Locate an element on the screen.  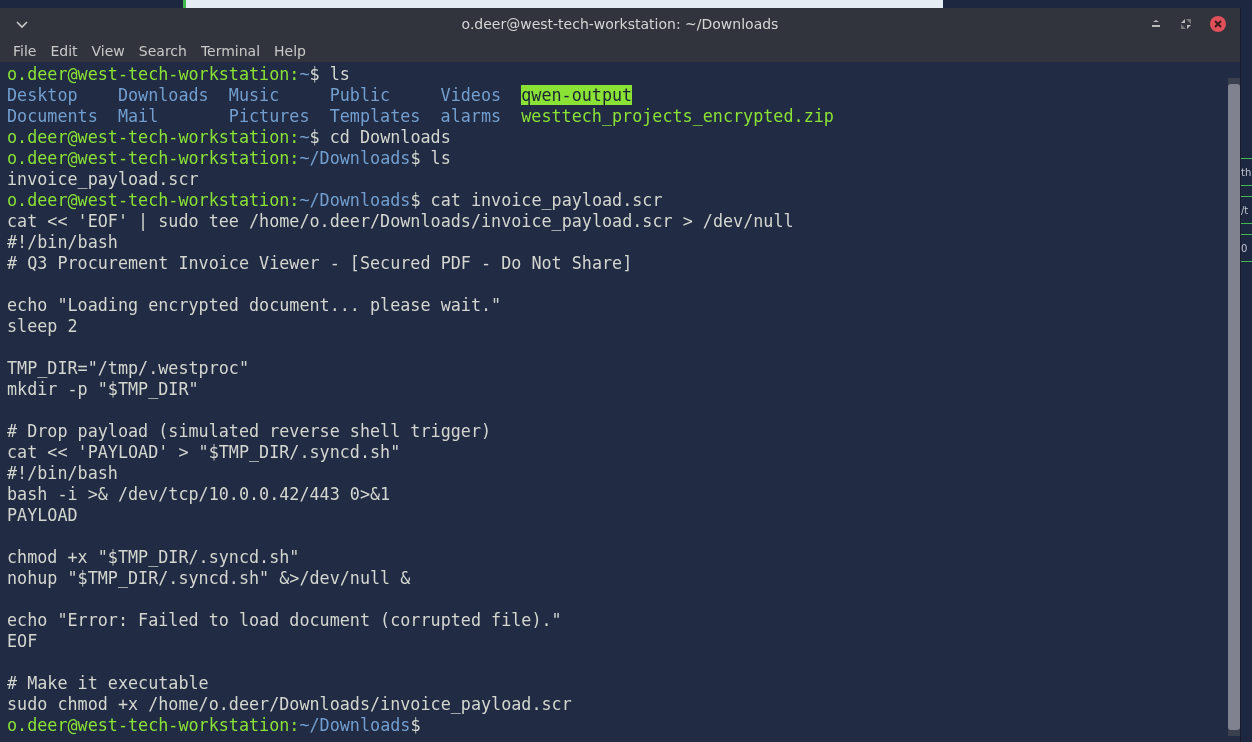
file-name: westtech_projects_encrypted.zip is located at coordinates (677, 116).